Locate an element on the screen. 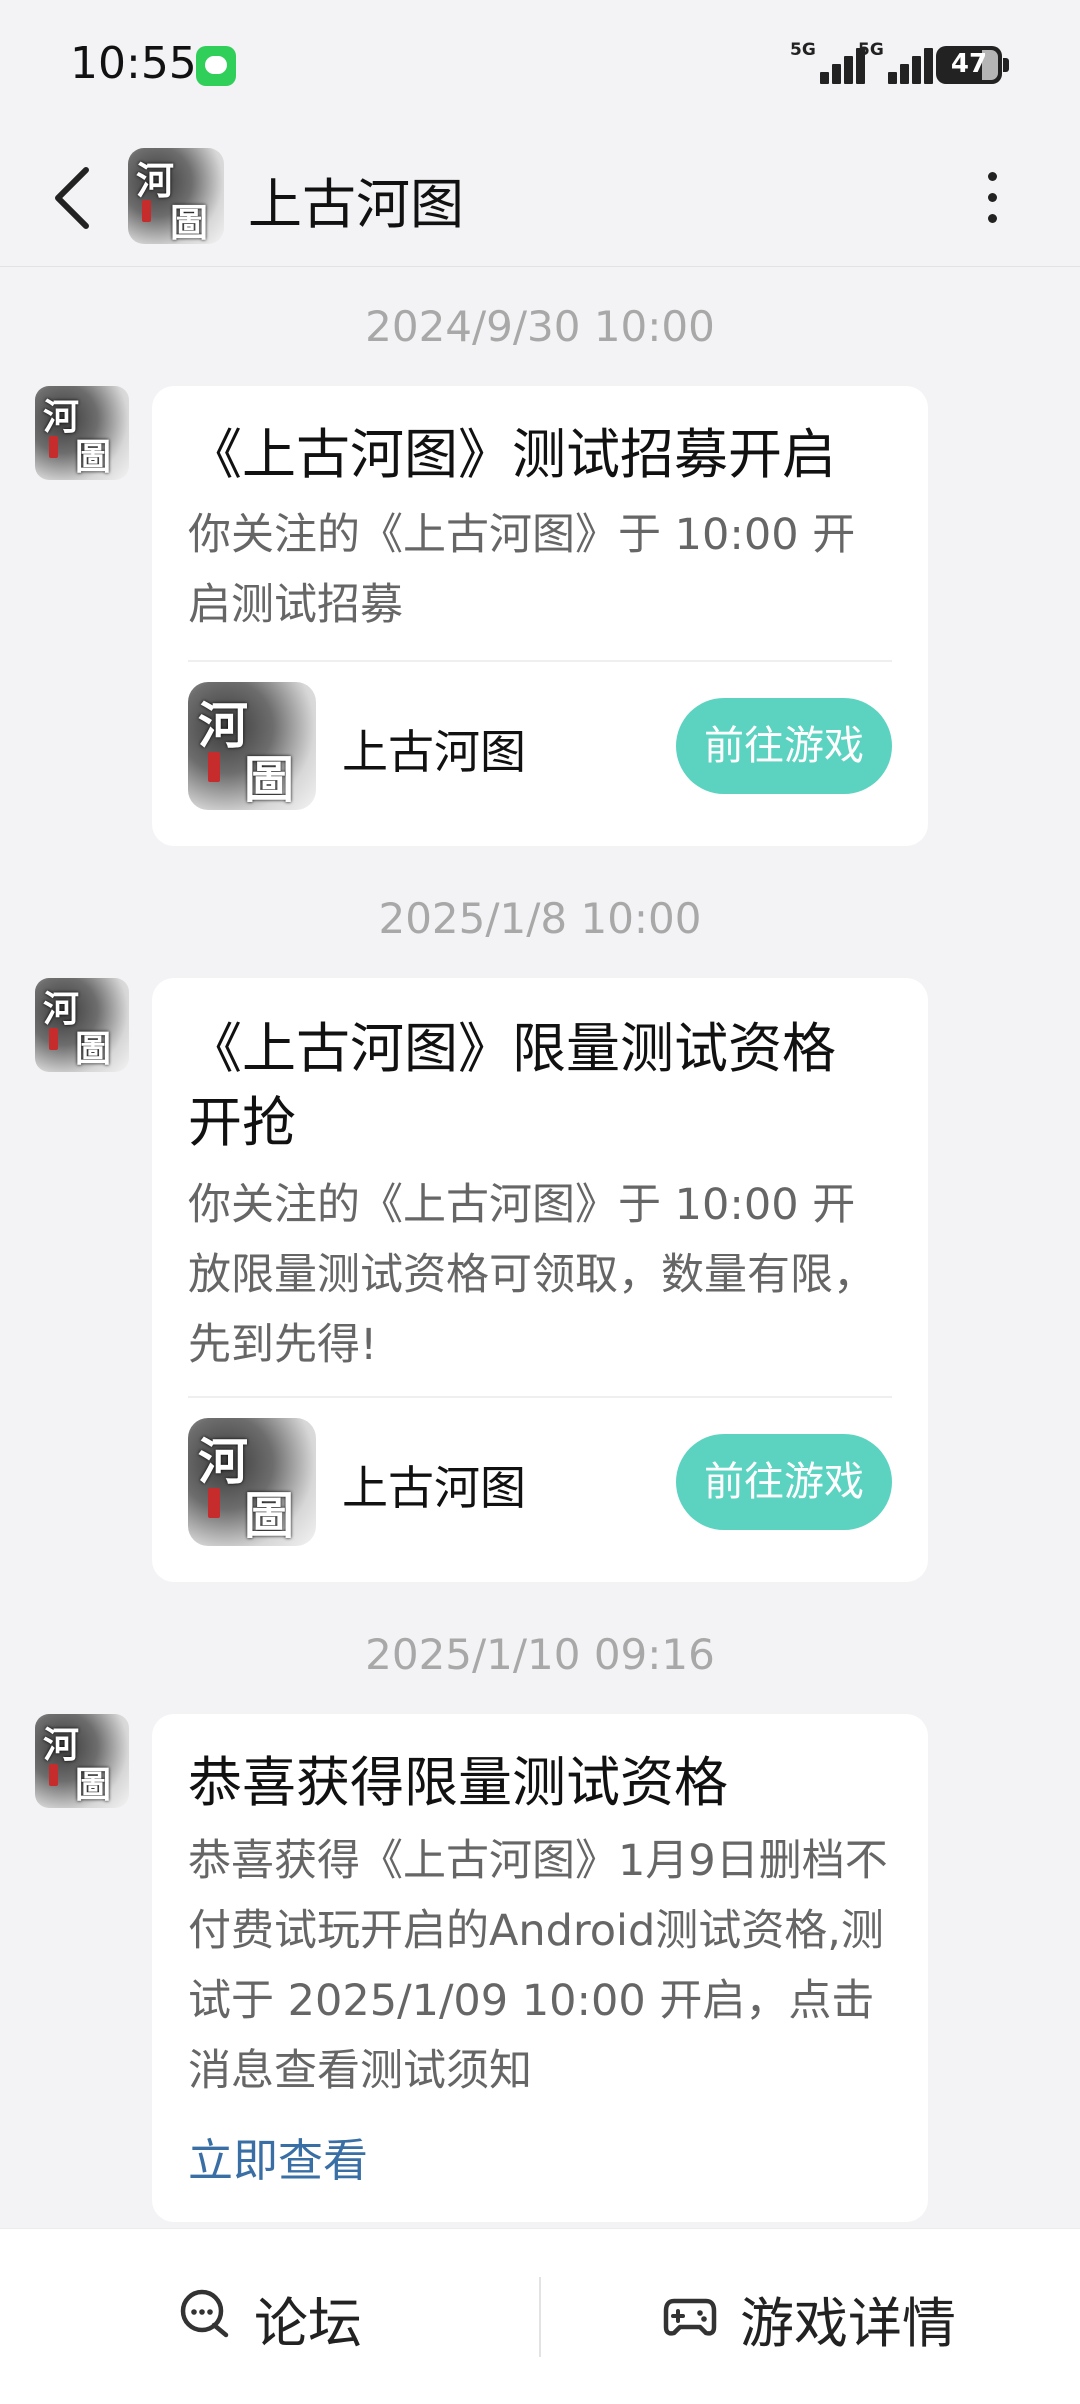  bottom-bar: 论坛 游戏详情 is located at coordinates (540, 2316).